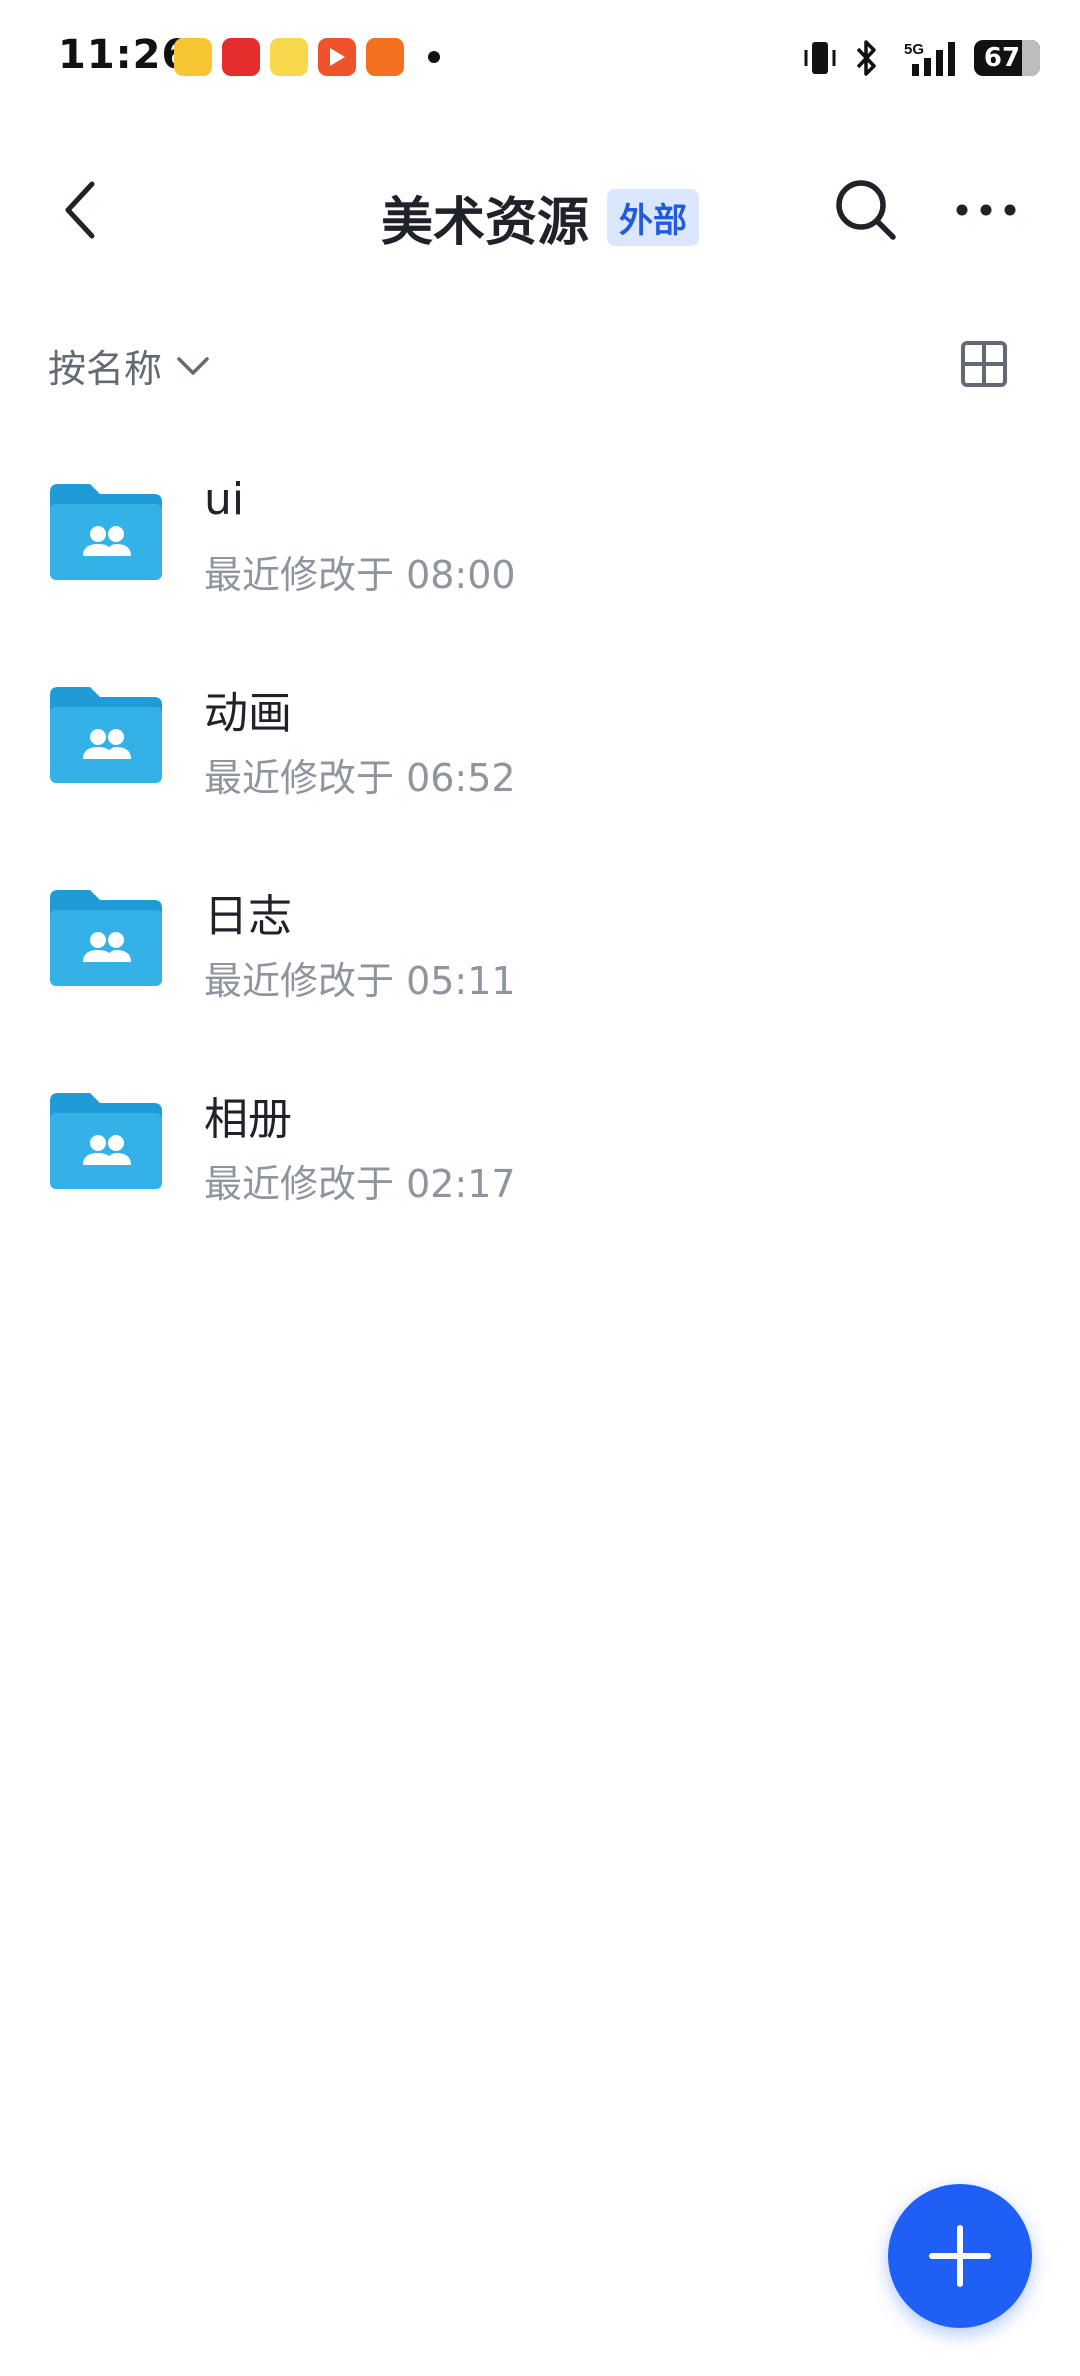 The height and width of the screenshot is (2376, 1080). I want to click on chevron-down-icon, so click(193, 365).